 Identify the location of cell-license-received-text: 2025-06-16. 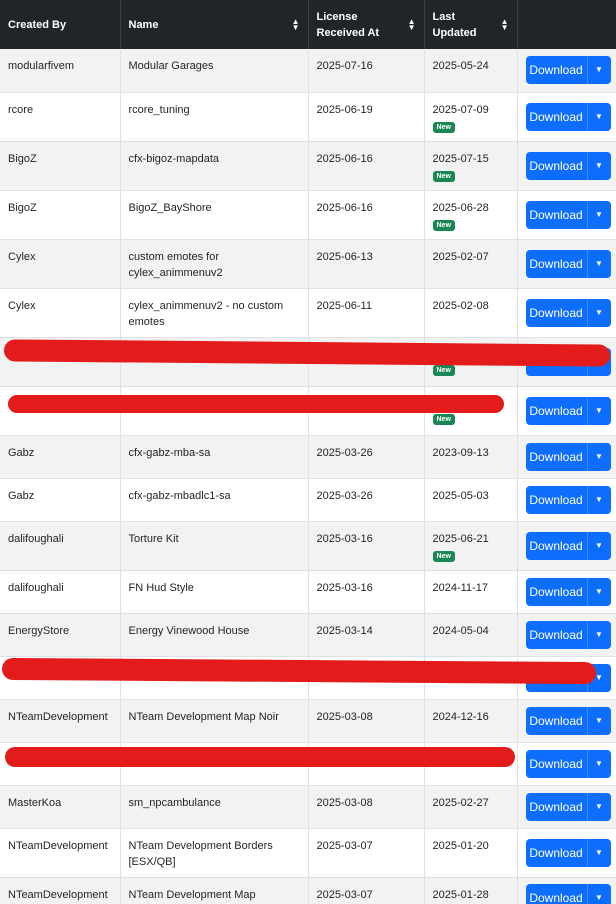
(344, 207).